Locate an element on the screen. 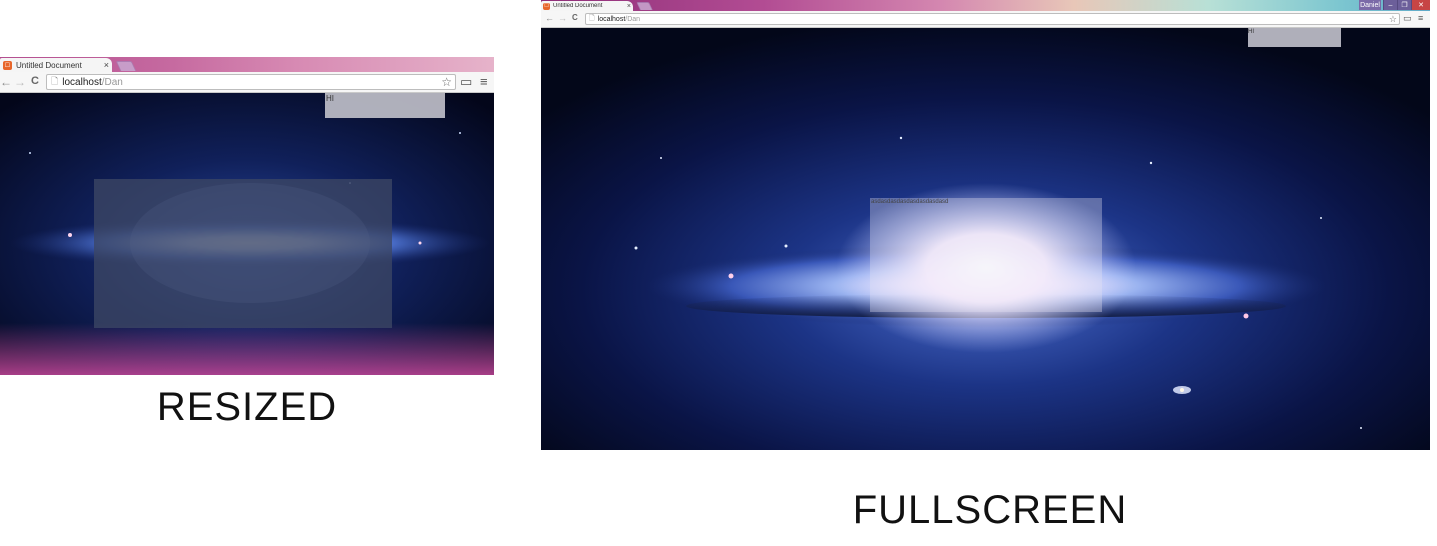 This screenshot has height=546, width=1437. minimize-button: – is located at coordinates (1390, 5).